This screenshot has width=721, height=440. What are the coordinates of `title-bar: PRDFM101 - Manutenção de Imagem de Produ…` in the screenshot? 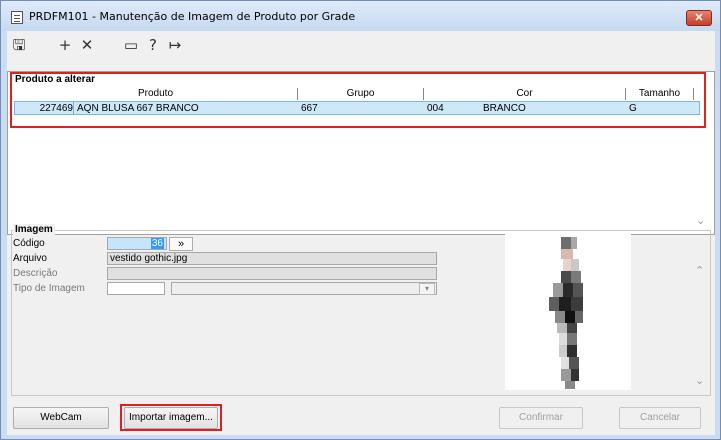 It's located at (360, 16).